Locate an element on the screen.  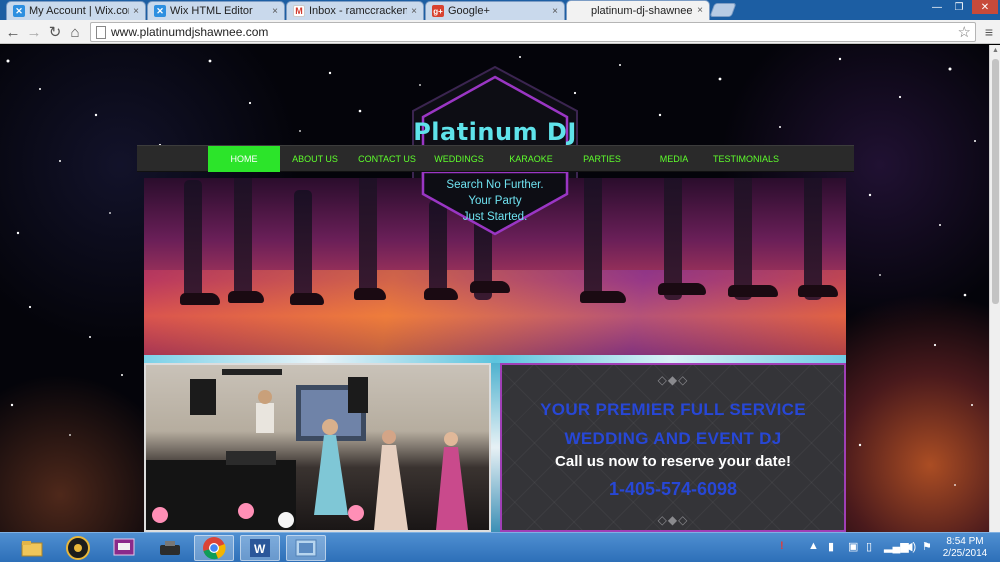
tab-label: Google+ is located at coordinates (469, 11).